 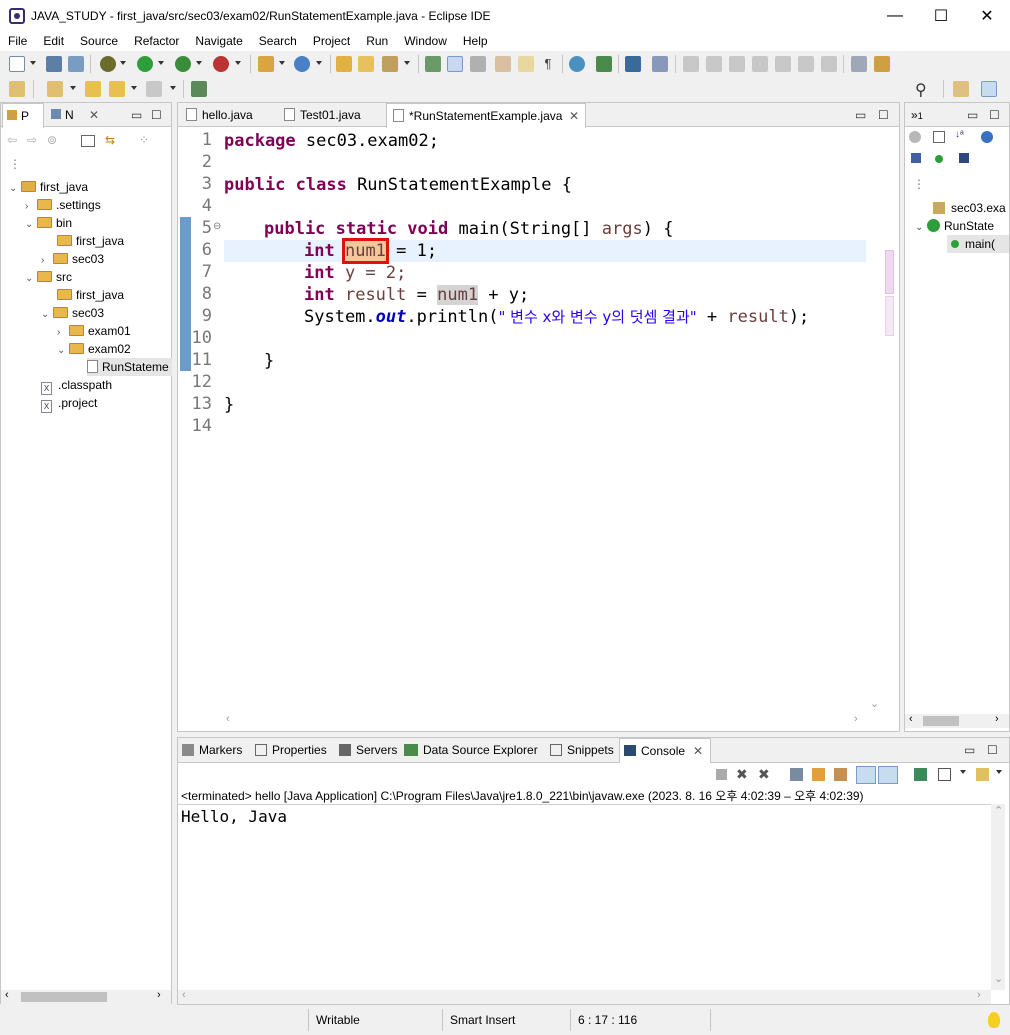 I want to click on web-browser-icon, so click(x=577, y=64).